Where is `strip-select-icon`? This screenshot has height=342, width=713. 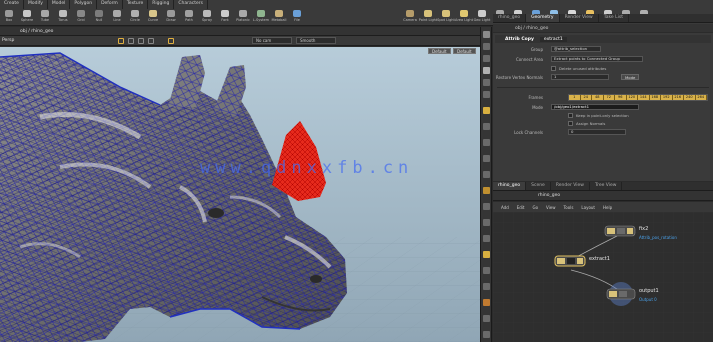
strip-select-icon is located at coordinates (486, 34).